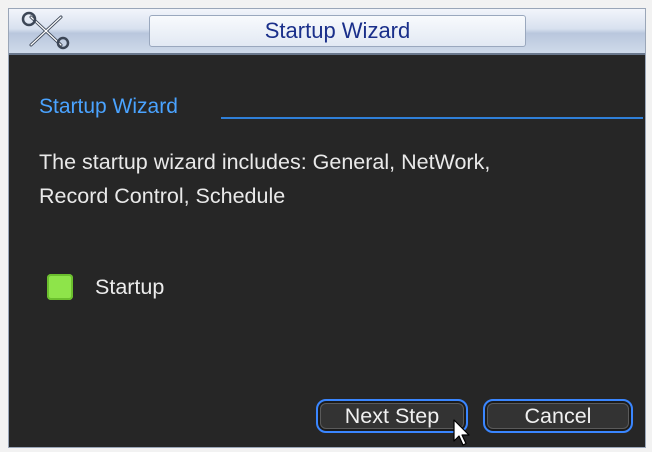 The width and height of the screenshot is (652, 452). Describe the element at coordinates (432, 118) in the screenshot. I see `section-divider` at that location.